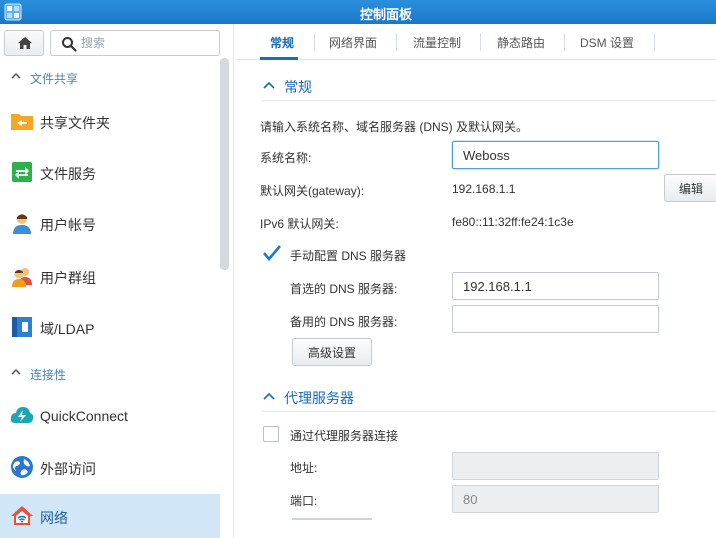 Image resolution: width=716 pixels, height=538 pixels. What do you see at coordinates (555, 286) in the screenshot?
I see `preferred-dns-input` at bounding box center [555, 286].